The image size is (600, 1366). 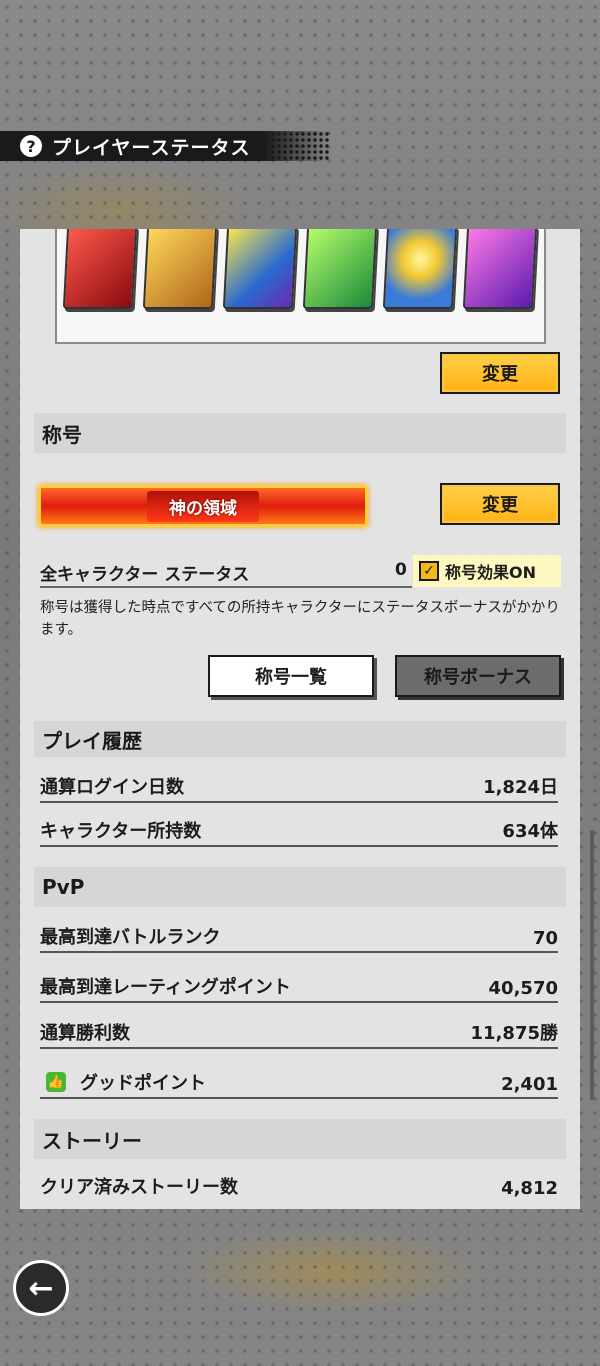 I want to click on current-title-text: 神の領域, so click(x=203, y=506).